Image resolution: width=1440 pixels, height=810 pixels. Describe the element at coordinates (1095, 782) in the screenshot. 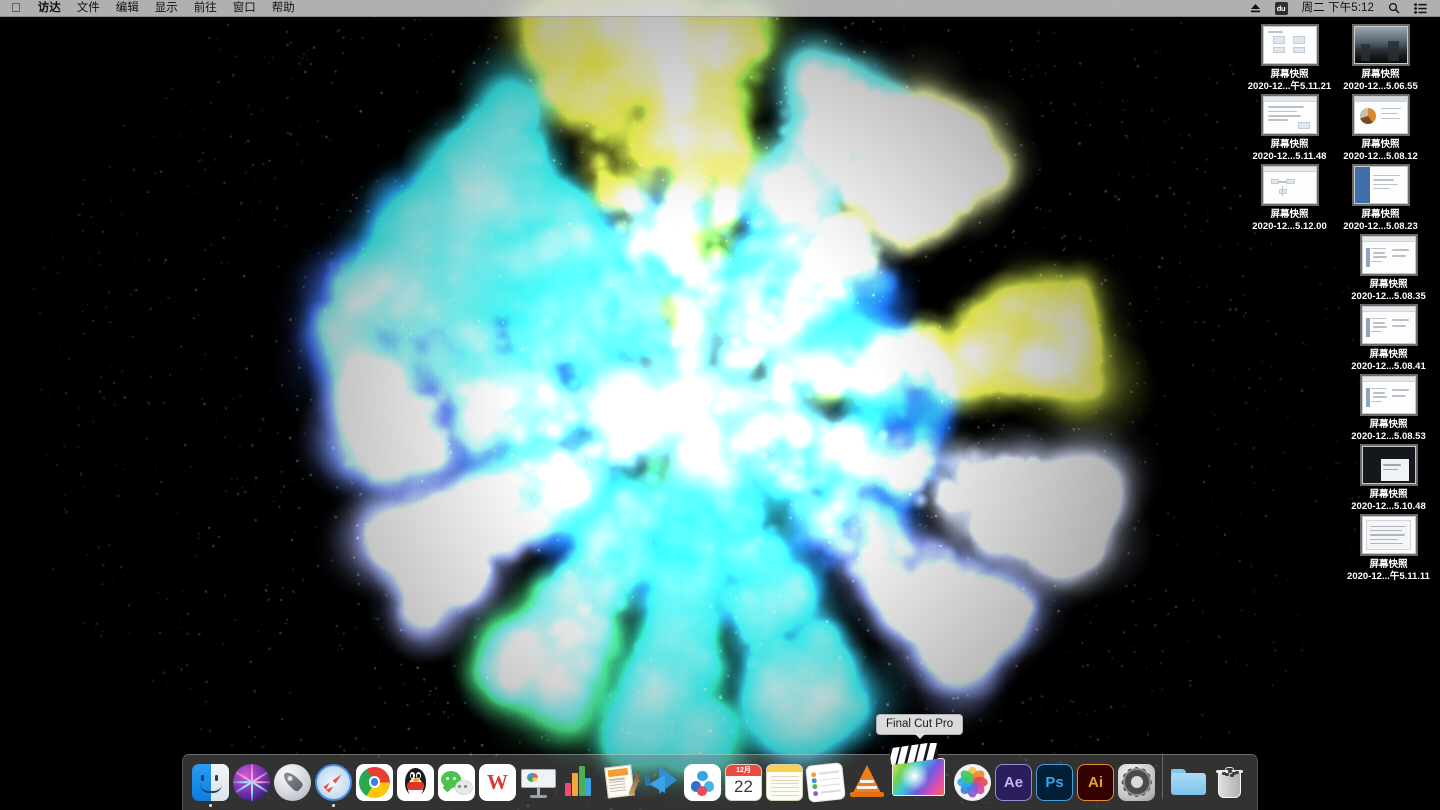

I see `illustrator-icon: Ai` at that location.